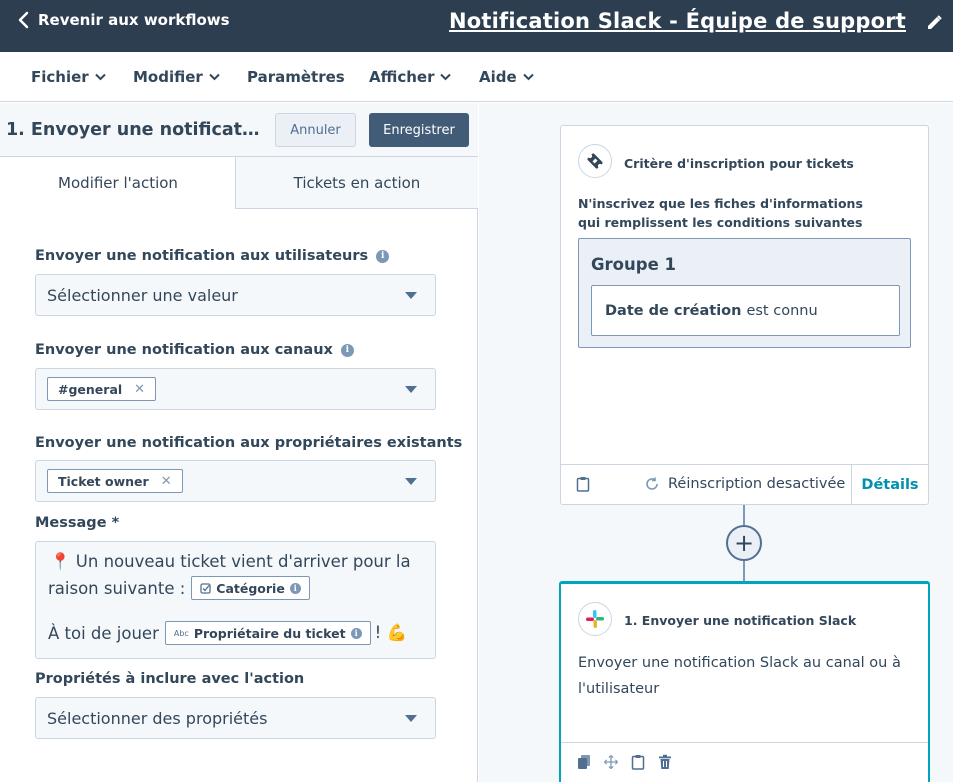  I want to click on menu-parametres-label: Paramètres, so click(296, 77).